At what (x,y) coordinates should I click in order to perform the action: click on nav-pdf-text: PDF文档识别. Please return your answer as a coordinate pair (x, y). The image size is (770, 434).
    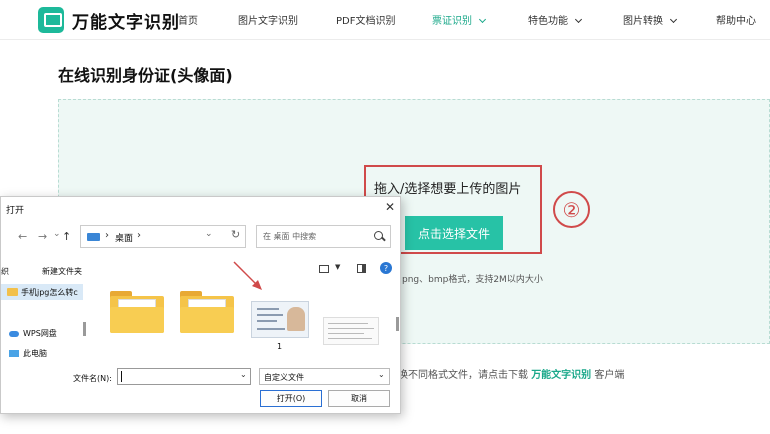
    Looking at the image, I should click on (365, 19).